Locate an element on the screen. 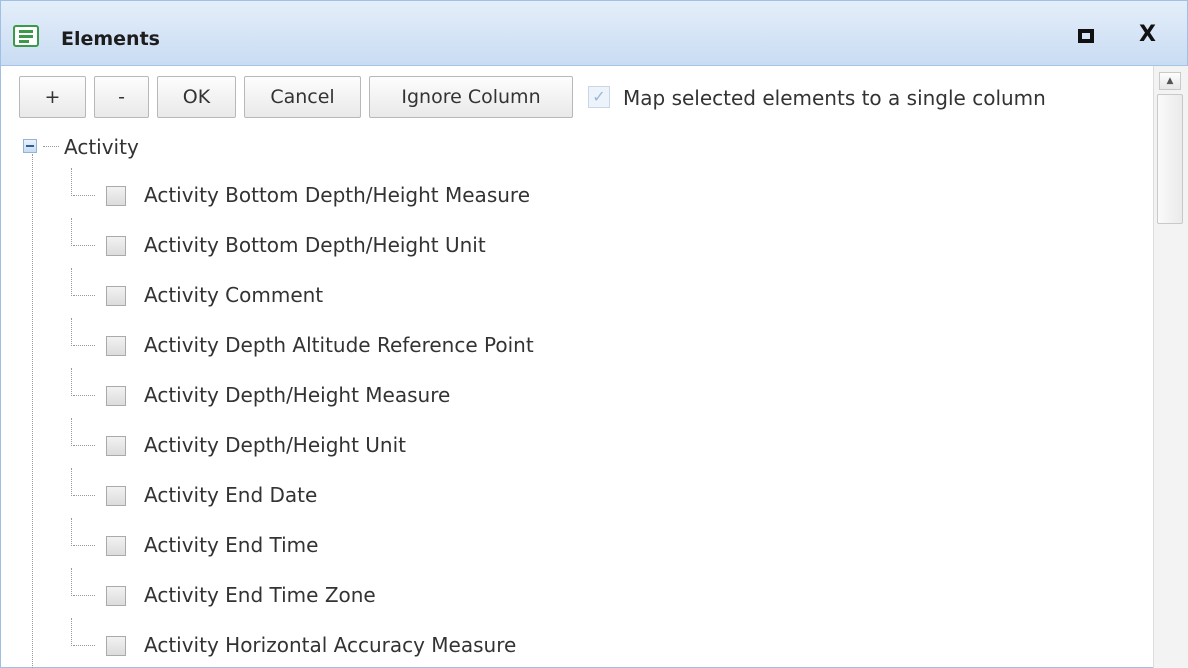 The width and height of the screenshot is (1188, 668). close-icon: X is located at coordinates (1147, 35).